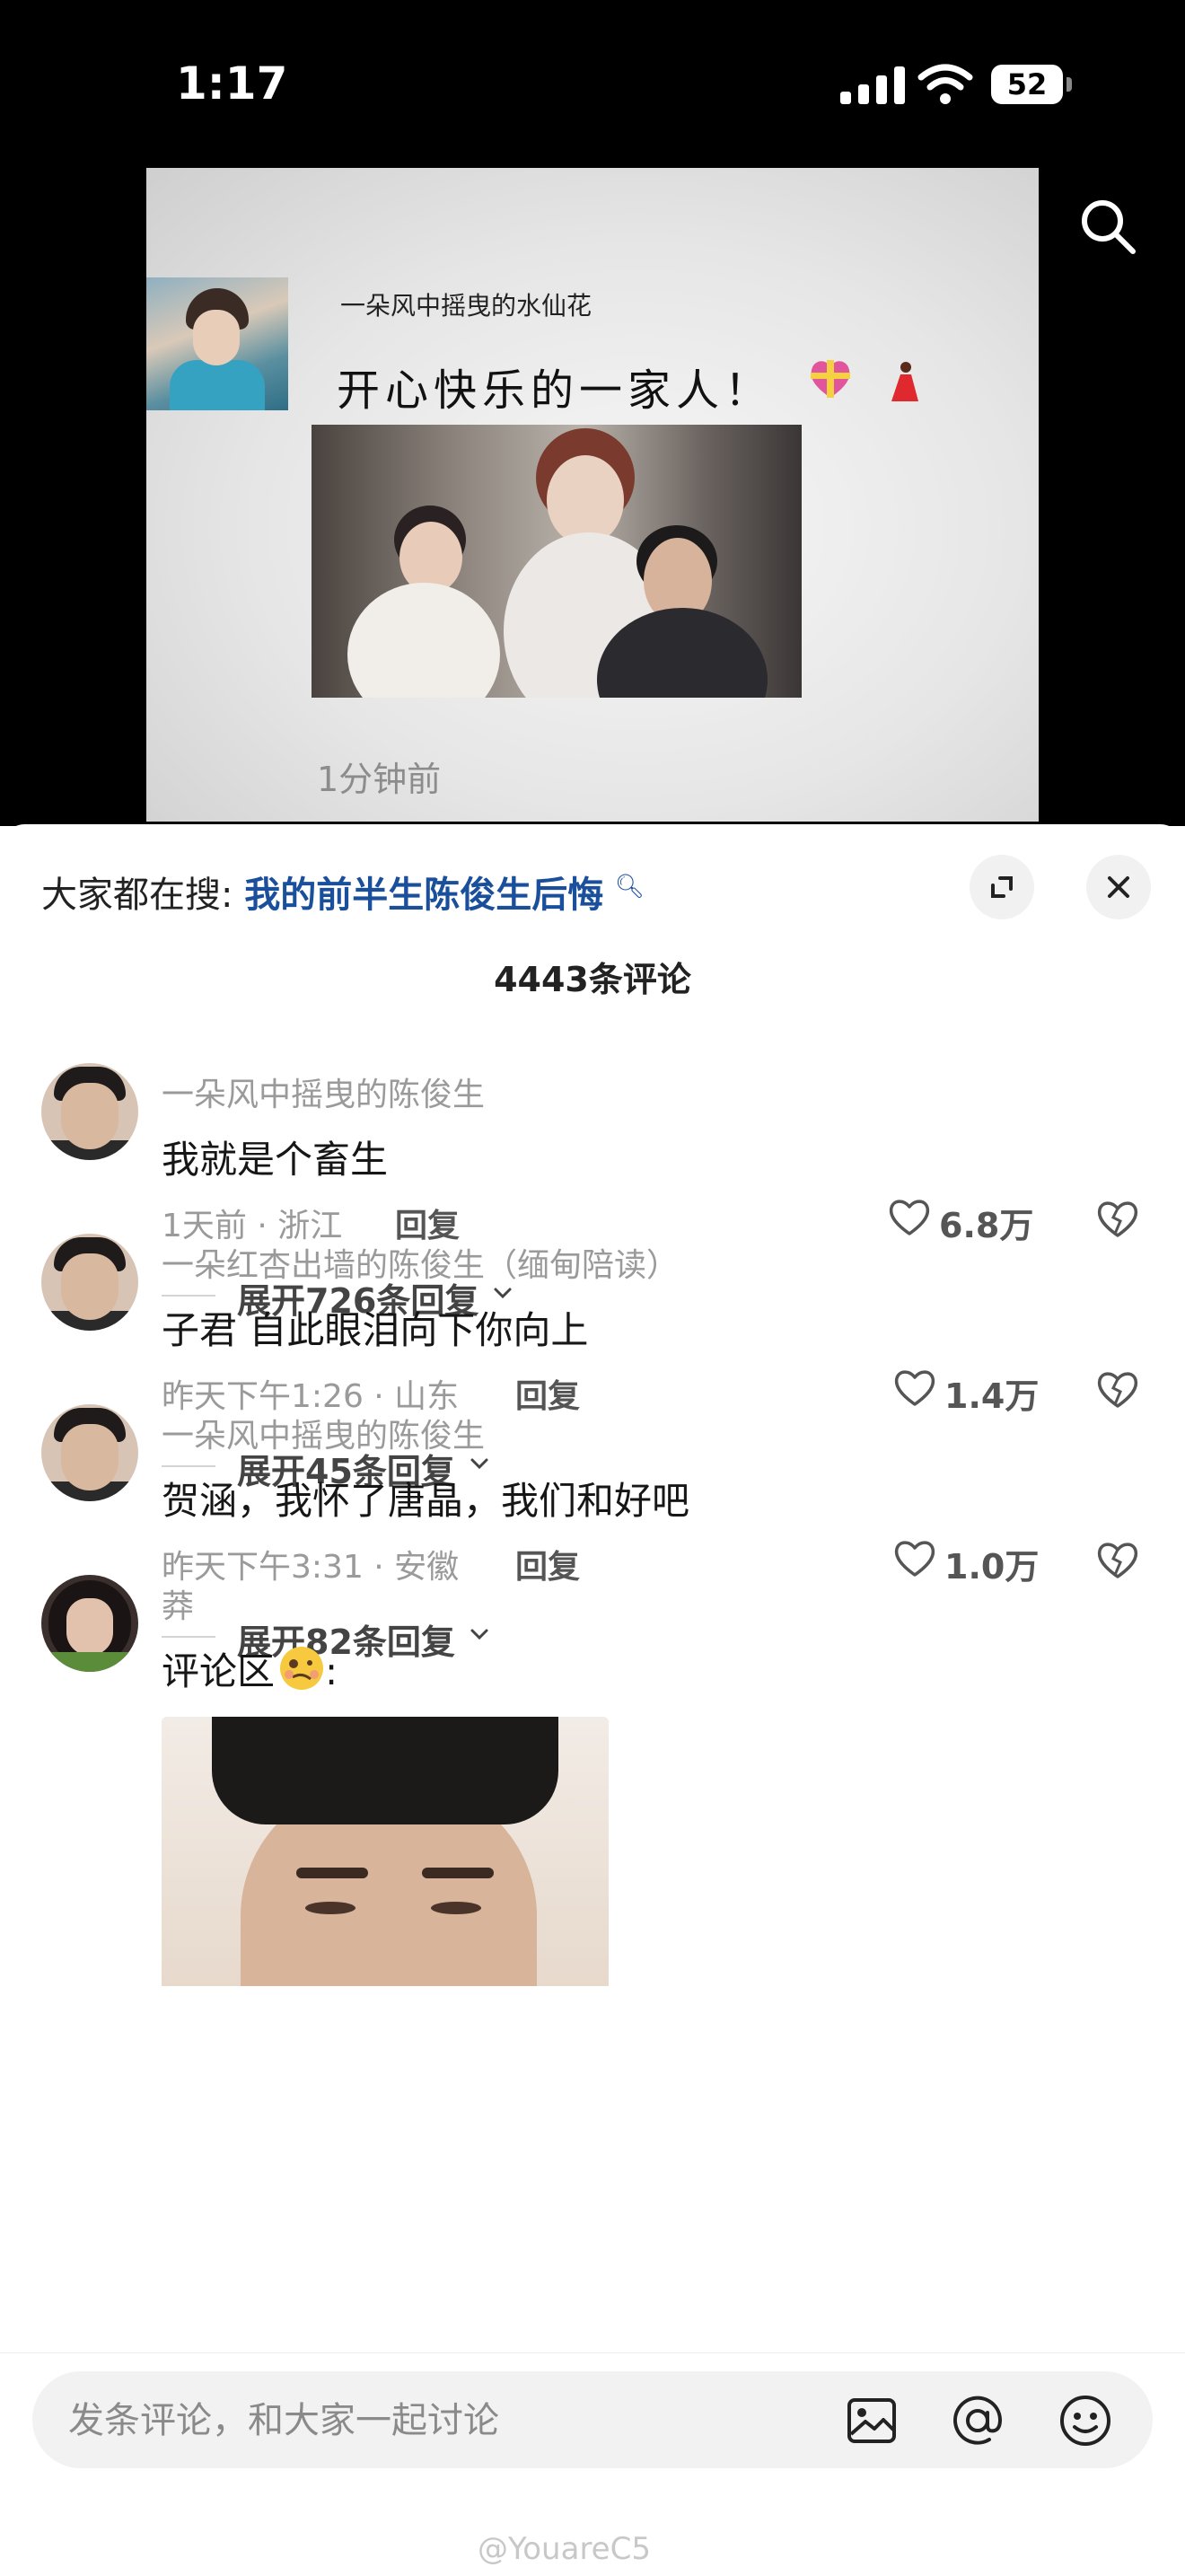 Image resolution: width=1185 pixels, height=2576 pixels. I want to click on comment-author: 一朵红杏出墙的陈俊生（缅甸陪读）, so click(420, 1262).